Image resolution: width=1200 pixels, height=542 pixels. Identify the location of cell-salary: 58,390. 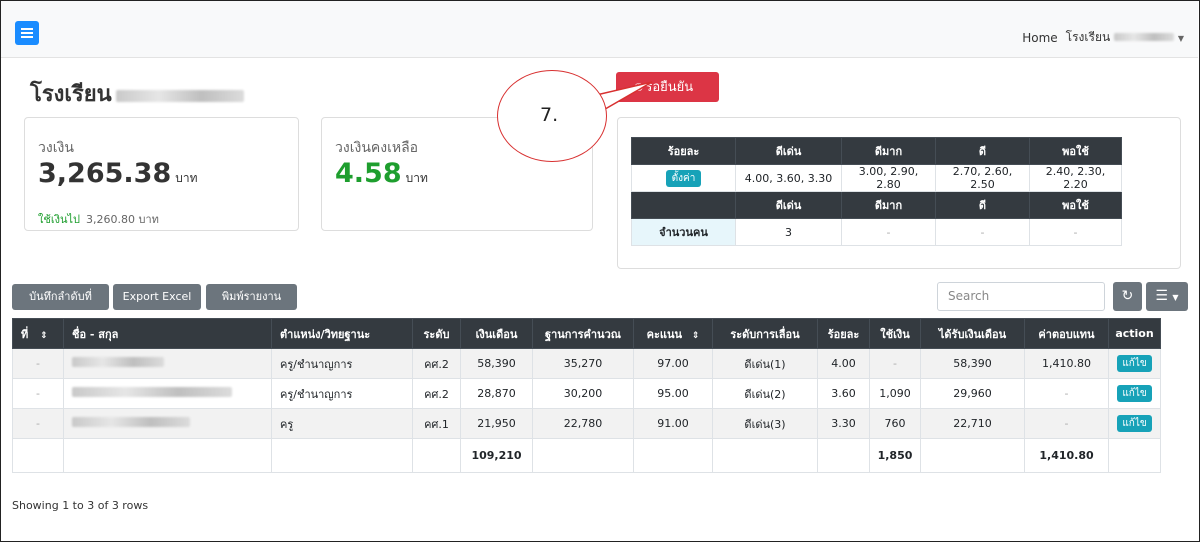
(496, 363).